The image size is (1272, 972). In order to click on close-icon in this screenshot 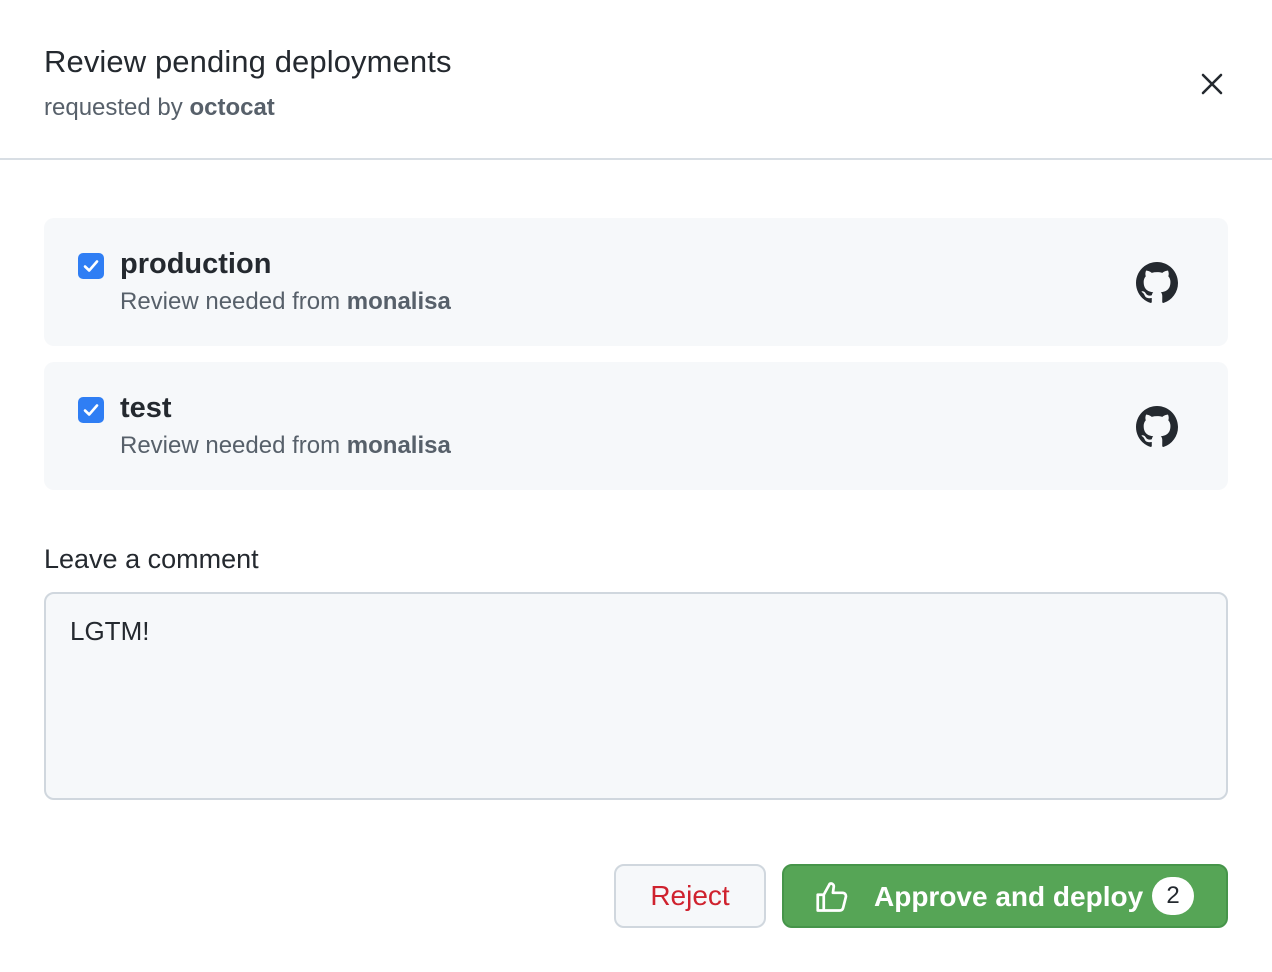, I will do `click(1212, 84)`.